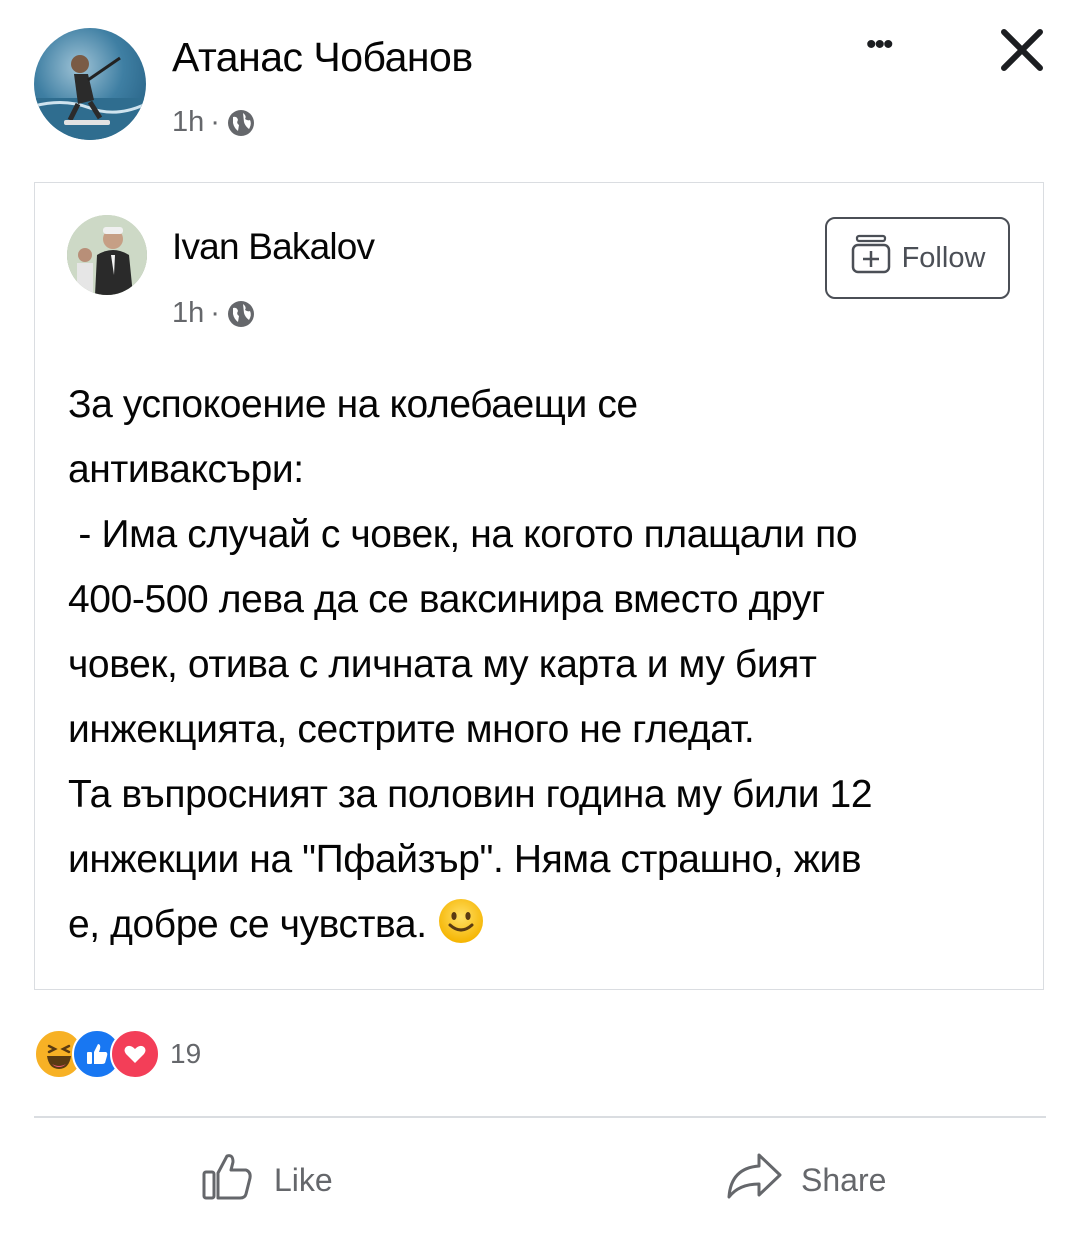  Describe the element at coordinates (186, 1053) in the screenshot. I see `reaction-count: 19` at that location.